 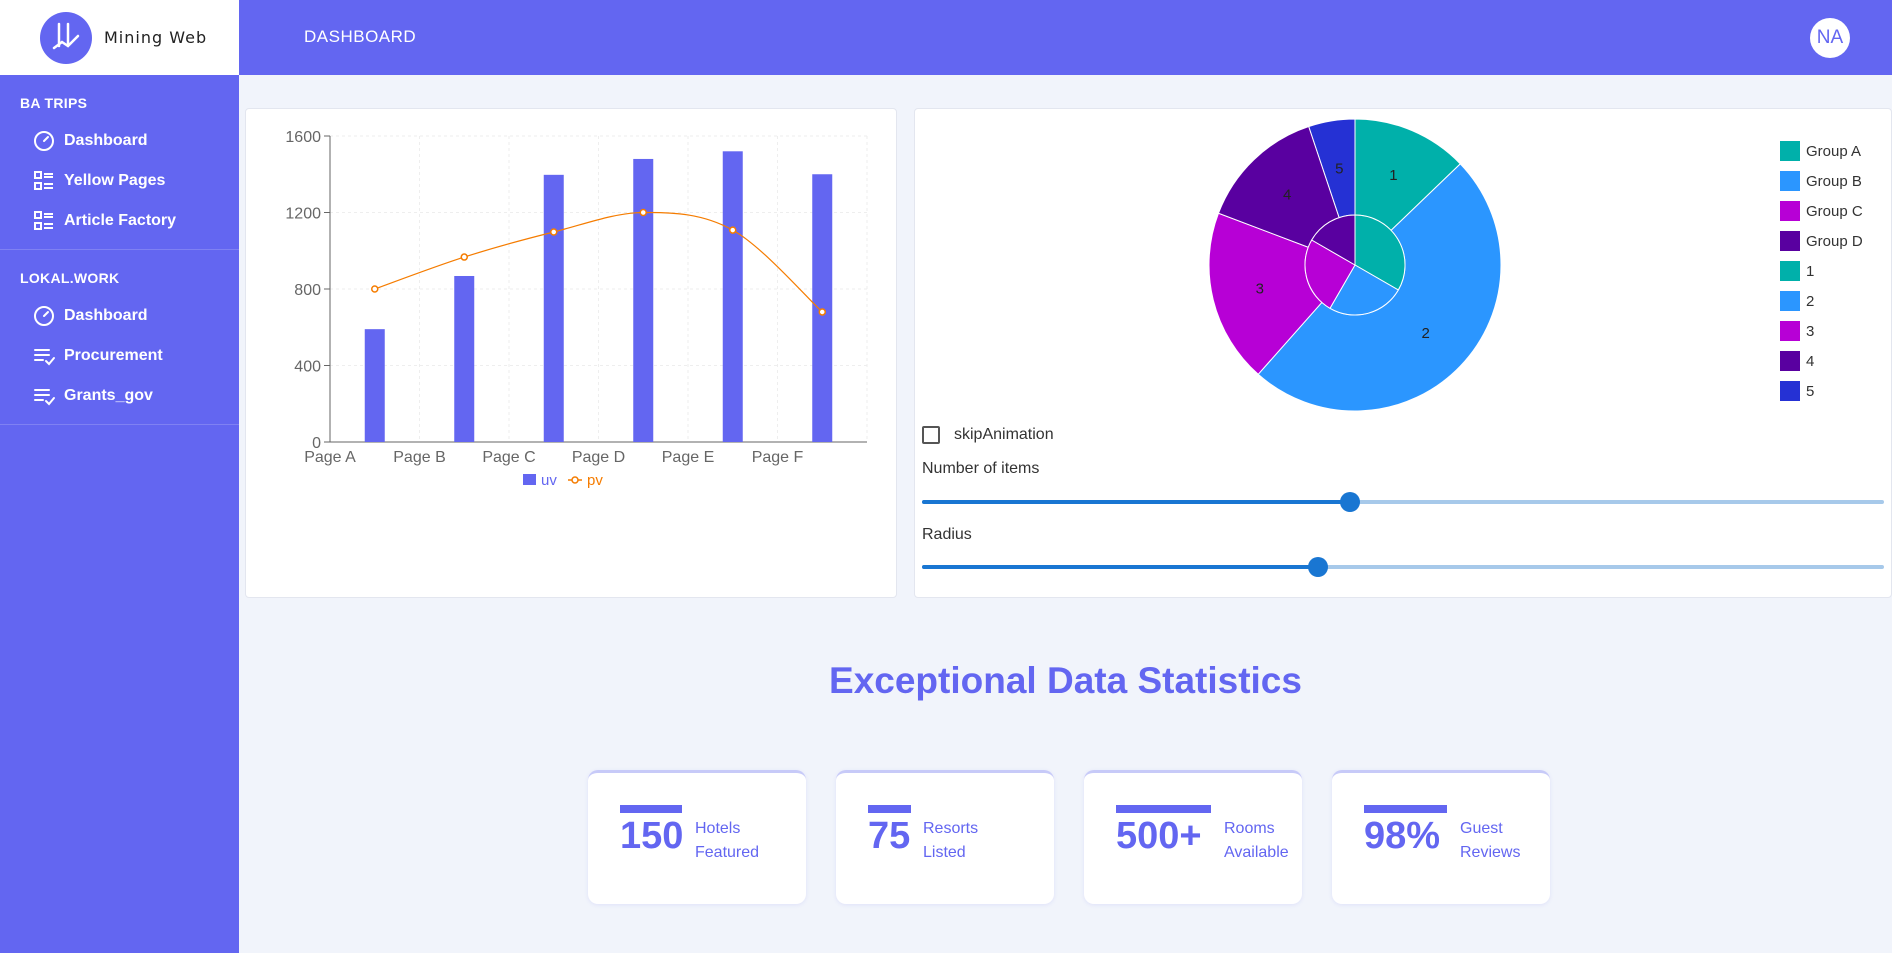 What do you see at coordinates (1065, 680) in the screenshot?
I see `stats-title: Exceptional Data Statistics` at bounding box center [1065, 680].